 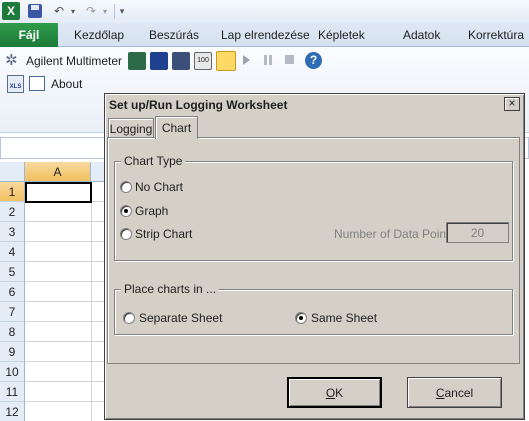 I want to click on separate-sheet-label: Separate Sheet, so click(x=180, y=318).